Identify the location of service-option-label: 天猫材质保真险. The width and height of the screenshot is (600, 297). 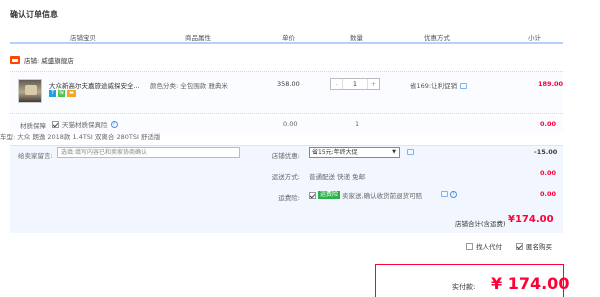
(85, 125).